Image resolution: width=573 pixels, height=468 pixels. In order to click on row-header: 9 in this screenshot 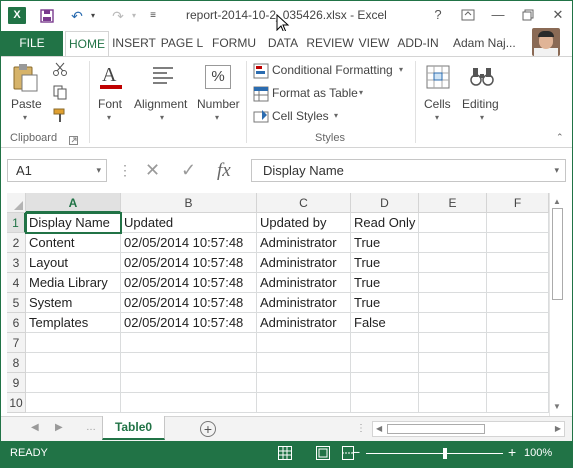, I will do `click(16, 383)`.